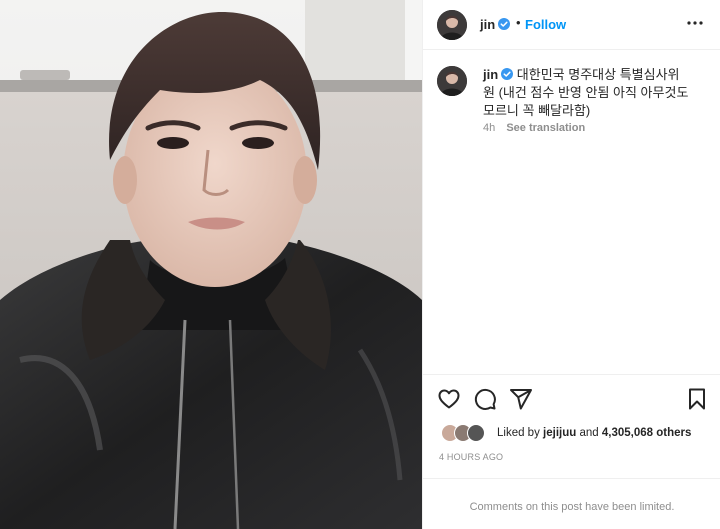 The height and width of the screenshot is (529, 720). Describe the element at coordinates (537, 110) in the screenshot. I see `caption-line-3: 모르니 꼭 빼달라함)` at that location.